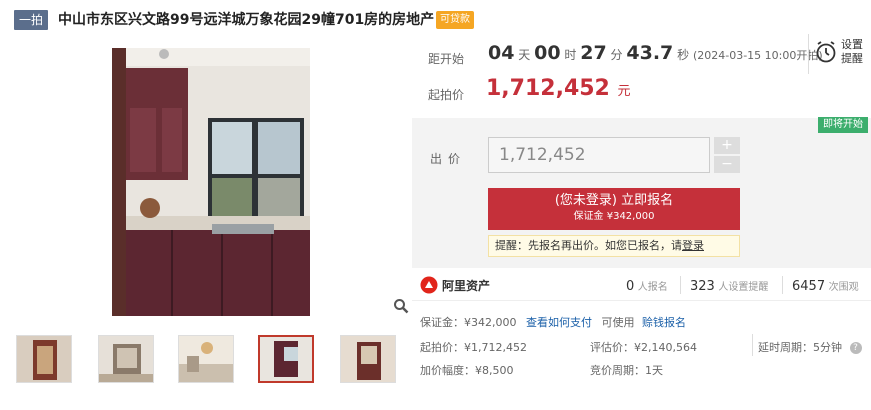 This screenshot has width=871, height=410. I want to click on bid-amount-input: 1,712,452, so click(599, 155).